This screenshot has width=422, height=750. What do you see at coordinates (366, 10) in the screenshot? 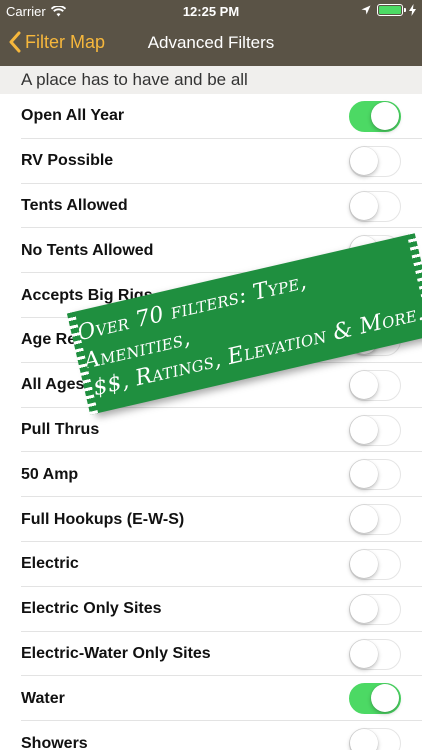
I see `location-arrow-icon` at bounding box center [366, 10].